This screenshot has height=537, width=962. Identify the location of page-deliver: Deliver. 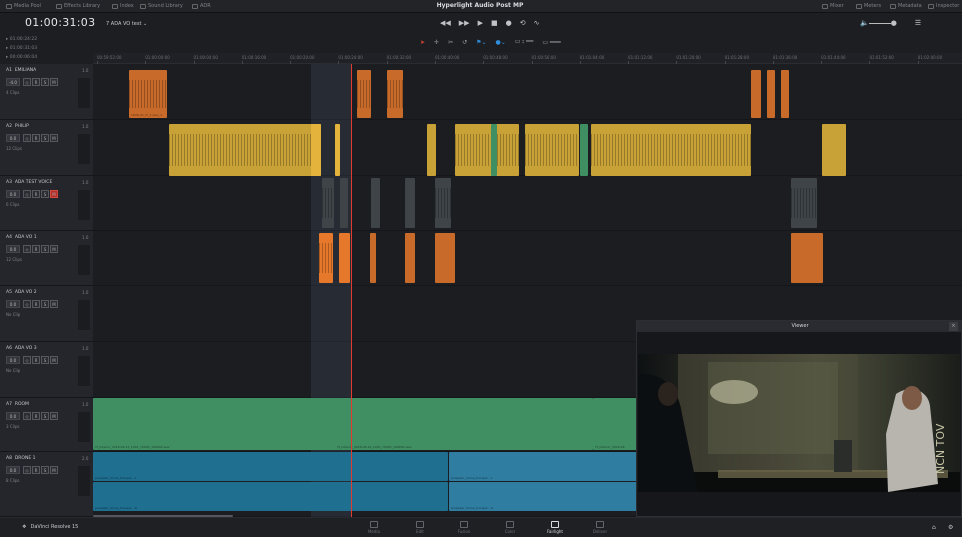
(600, 527).